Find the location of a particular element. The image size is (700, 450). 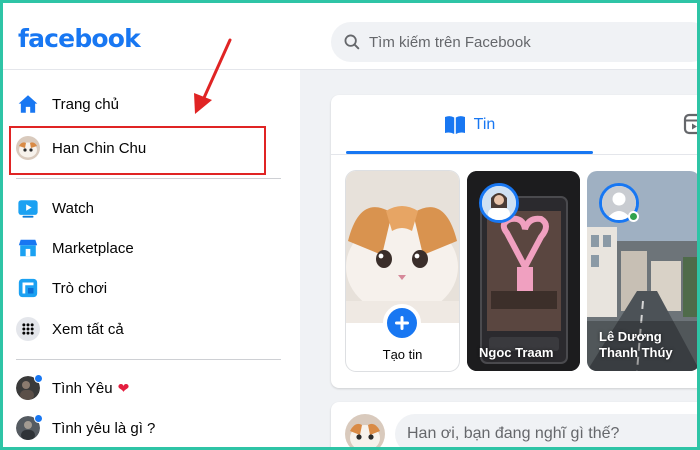

post-composer is located at coordinates (515, 426).